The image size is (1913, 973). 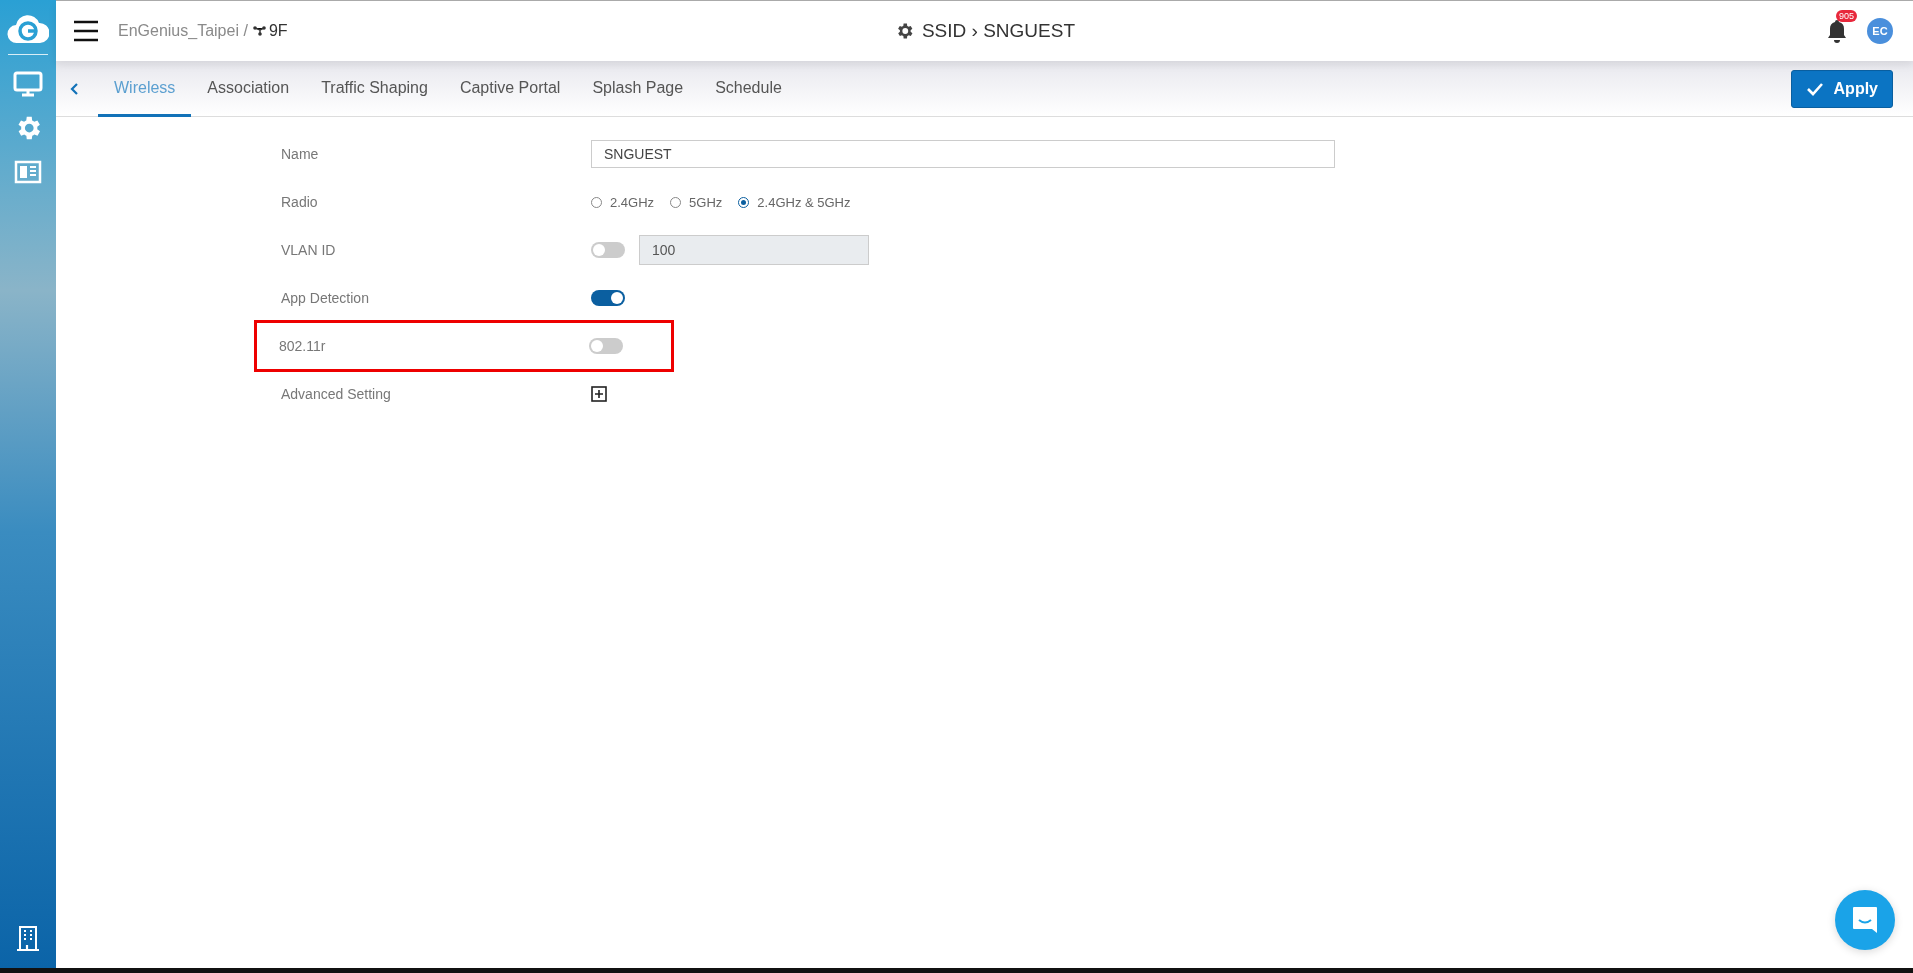 What do you see at coordinates (278, 31) in the screenshot?
I see `floor-breadcrumb: 9F` at bounding box center [278, 31].